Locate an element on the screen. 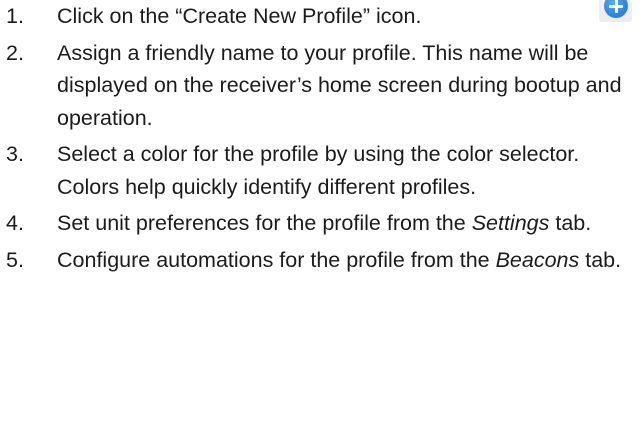  step-number: 5. is located at coordinates (15, 259).